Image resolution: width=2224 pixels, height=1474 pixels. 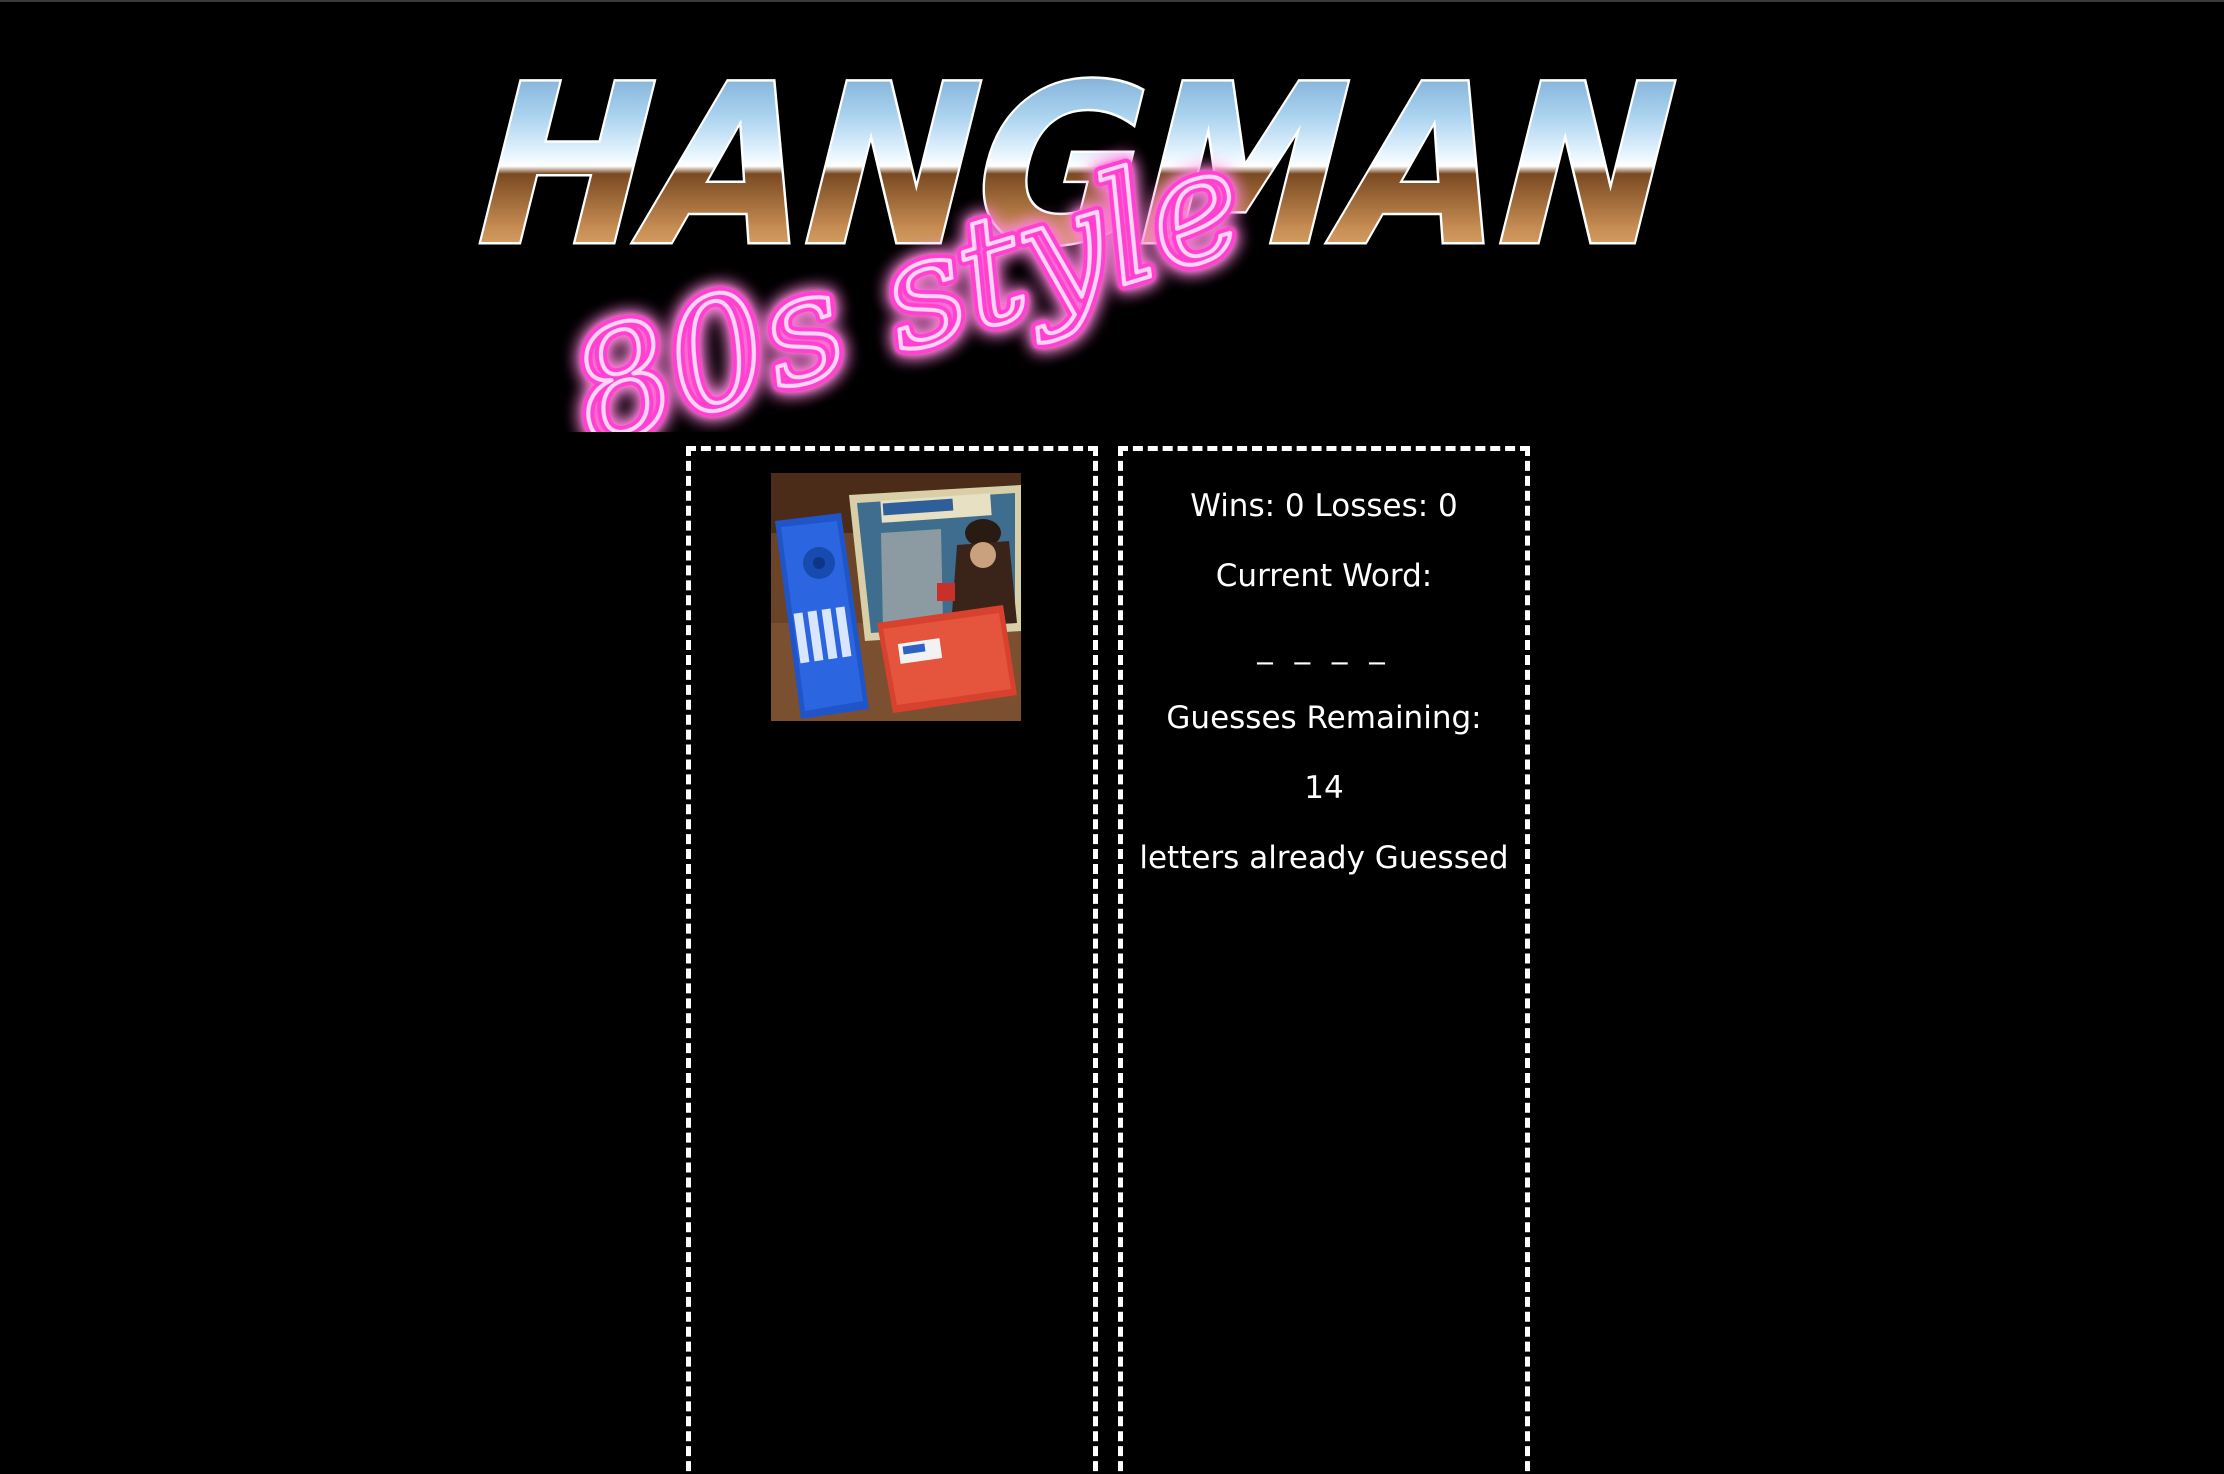 I want to click on wins-label: Wins:, so click(x=1233, y=506).